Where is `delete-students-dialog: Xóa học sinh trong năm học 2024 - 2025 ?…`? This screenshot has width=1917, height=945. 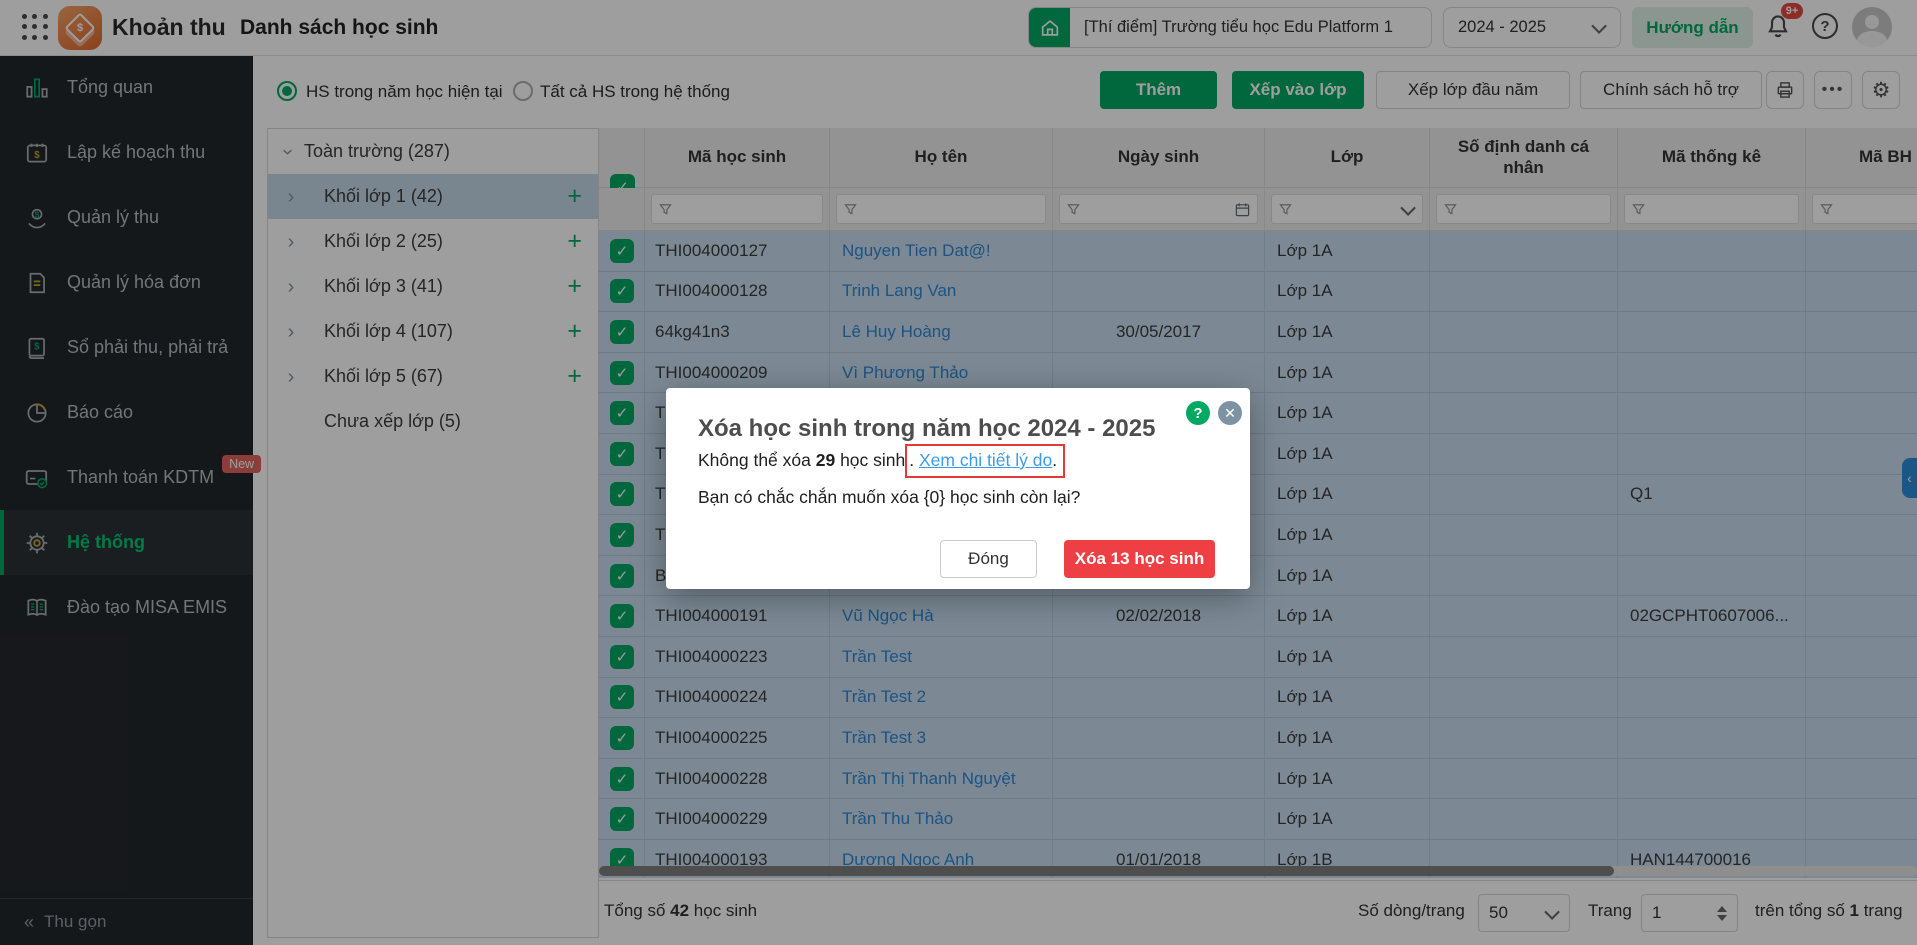 delete-students-dialog: Xóa học sinh trong năm học 2024 - 2025 ?… is located at coordinates (958, 488).